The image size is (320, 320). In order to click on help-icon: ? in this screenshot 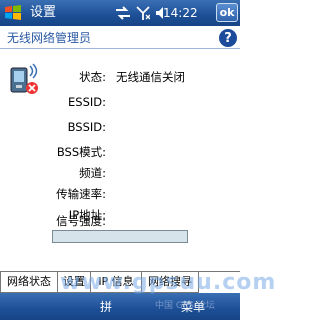, I will do `click(228, 38)`.